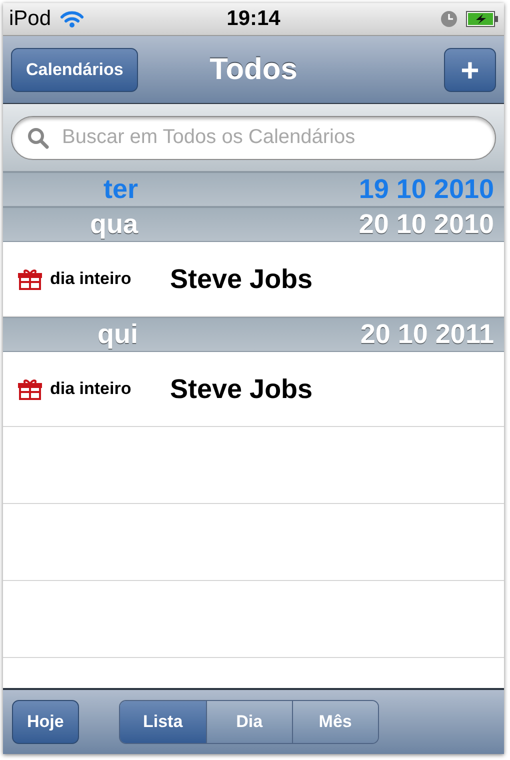 The image size is (510, 760). I want to click on search-icon, so click(38, 137).